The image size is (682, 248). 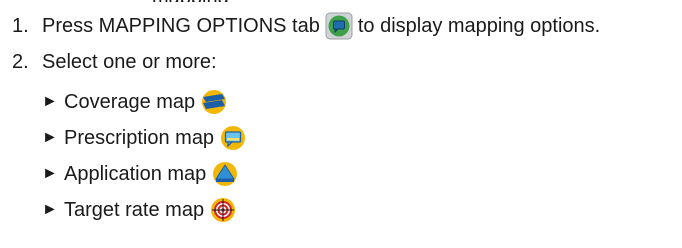 I want to click on step-number: 2., so click(x=20, y=62).